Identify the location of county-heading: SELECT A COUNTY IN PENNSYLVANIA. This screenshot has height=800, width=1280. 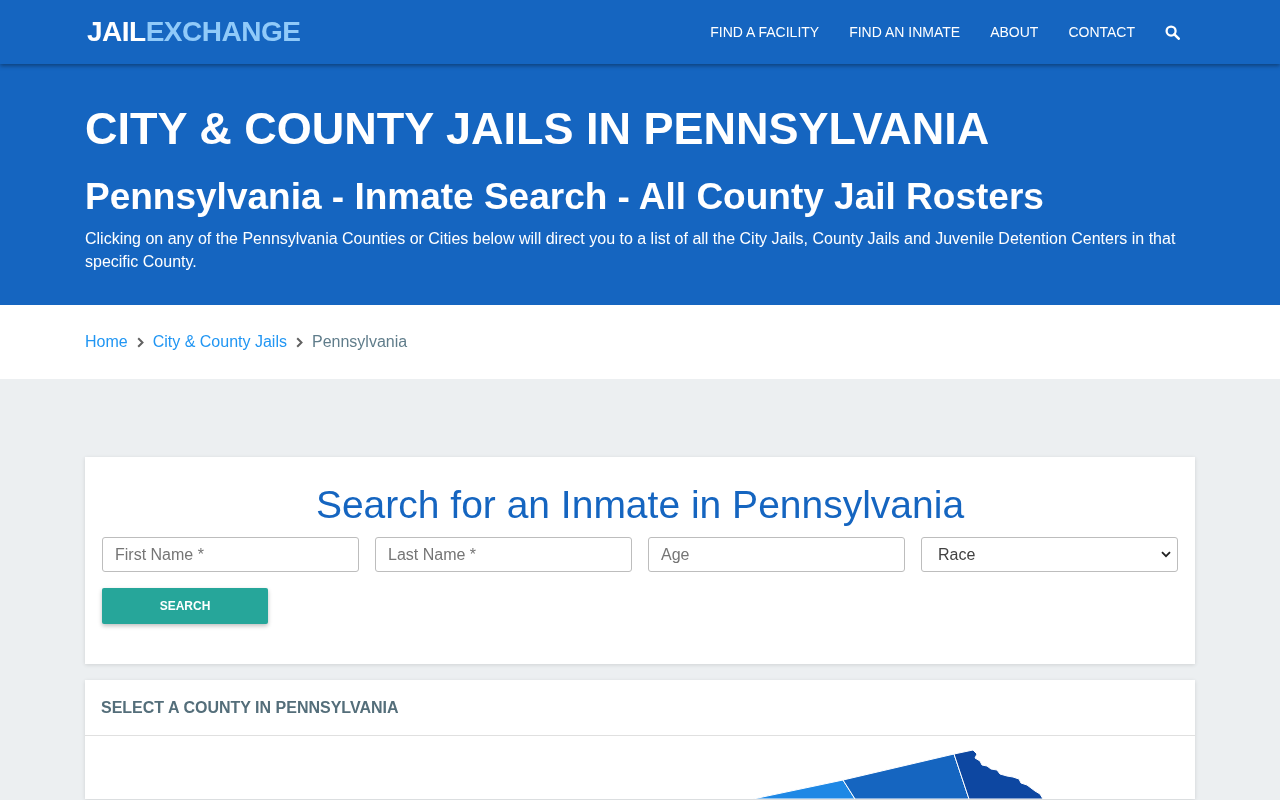
(250, 707).